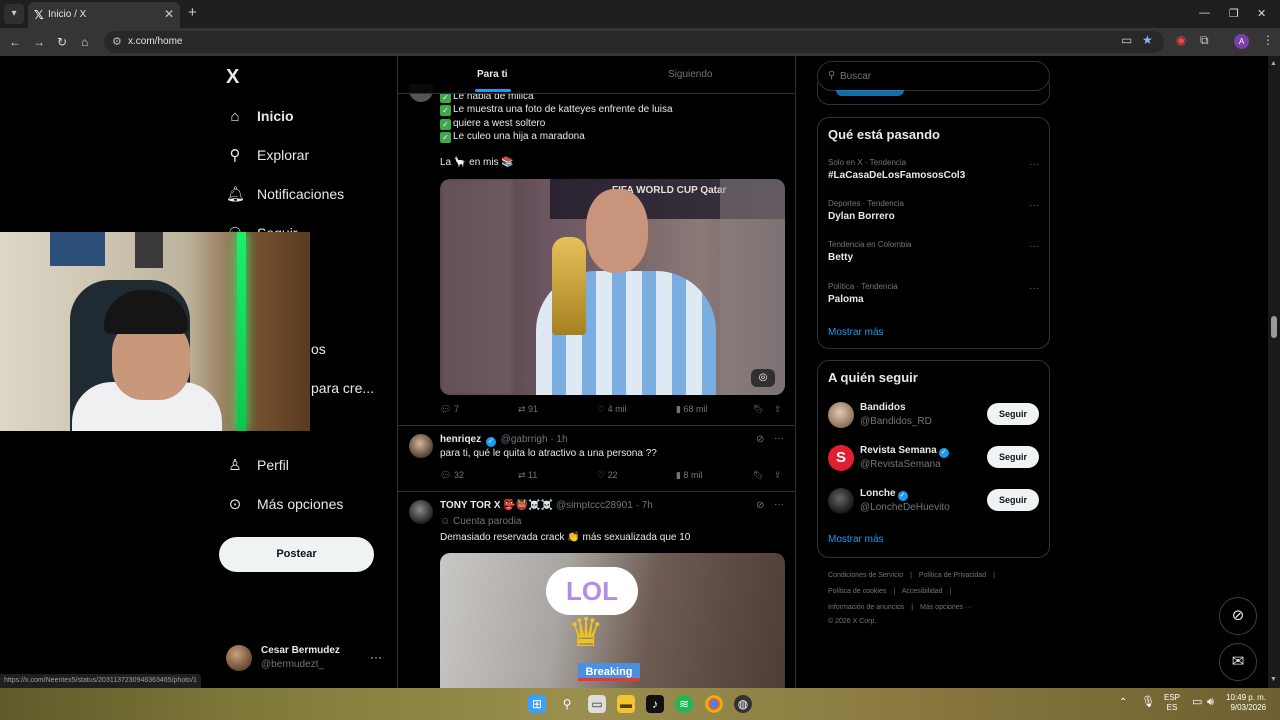 This screenshot has height=720, width=1280. Describe the element at coordinates (905, 451) in the screenshot. I see `follow-name: Revista Semana ✓` at that location.